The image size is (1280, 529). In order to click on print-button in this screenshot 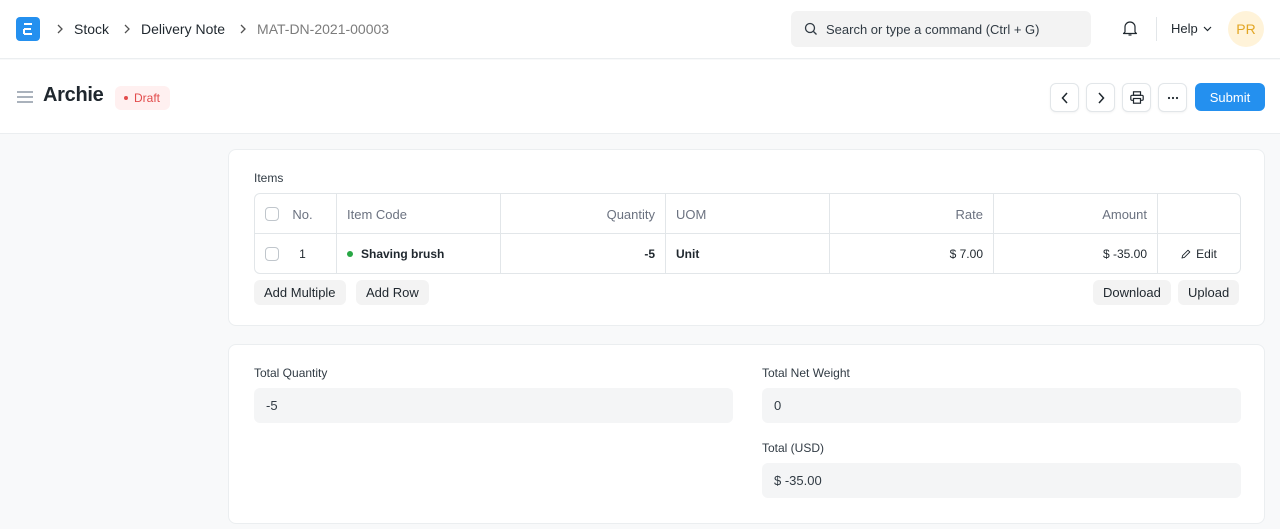, I will do `click(1136, 97)`.